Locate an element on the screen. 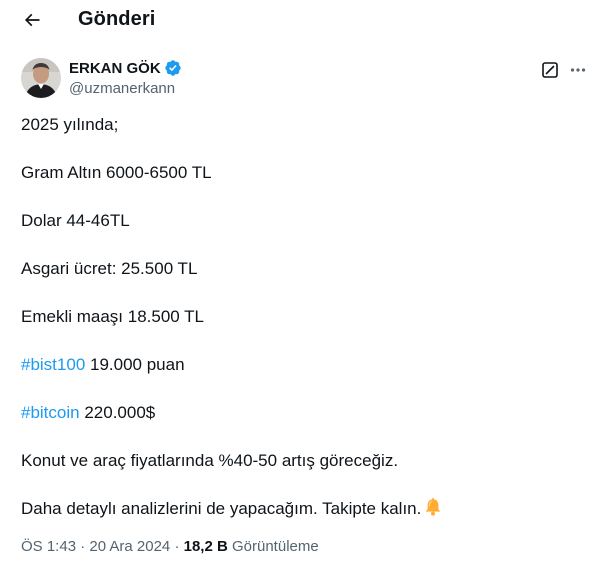 The height and width of the screenshot is (573, 598). author-name: ERKAN GÖK is located at coordinates (115, 68).